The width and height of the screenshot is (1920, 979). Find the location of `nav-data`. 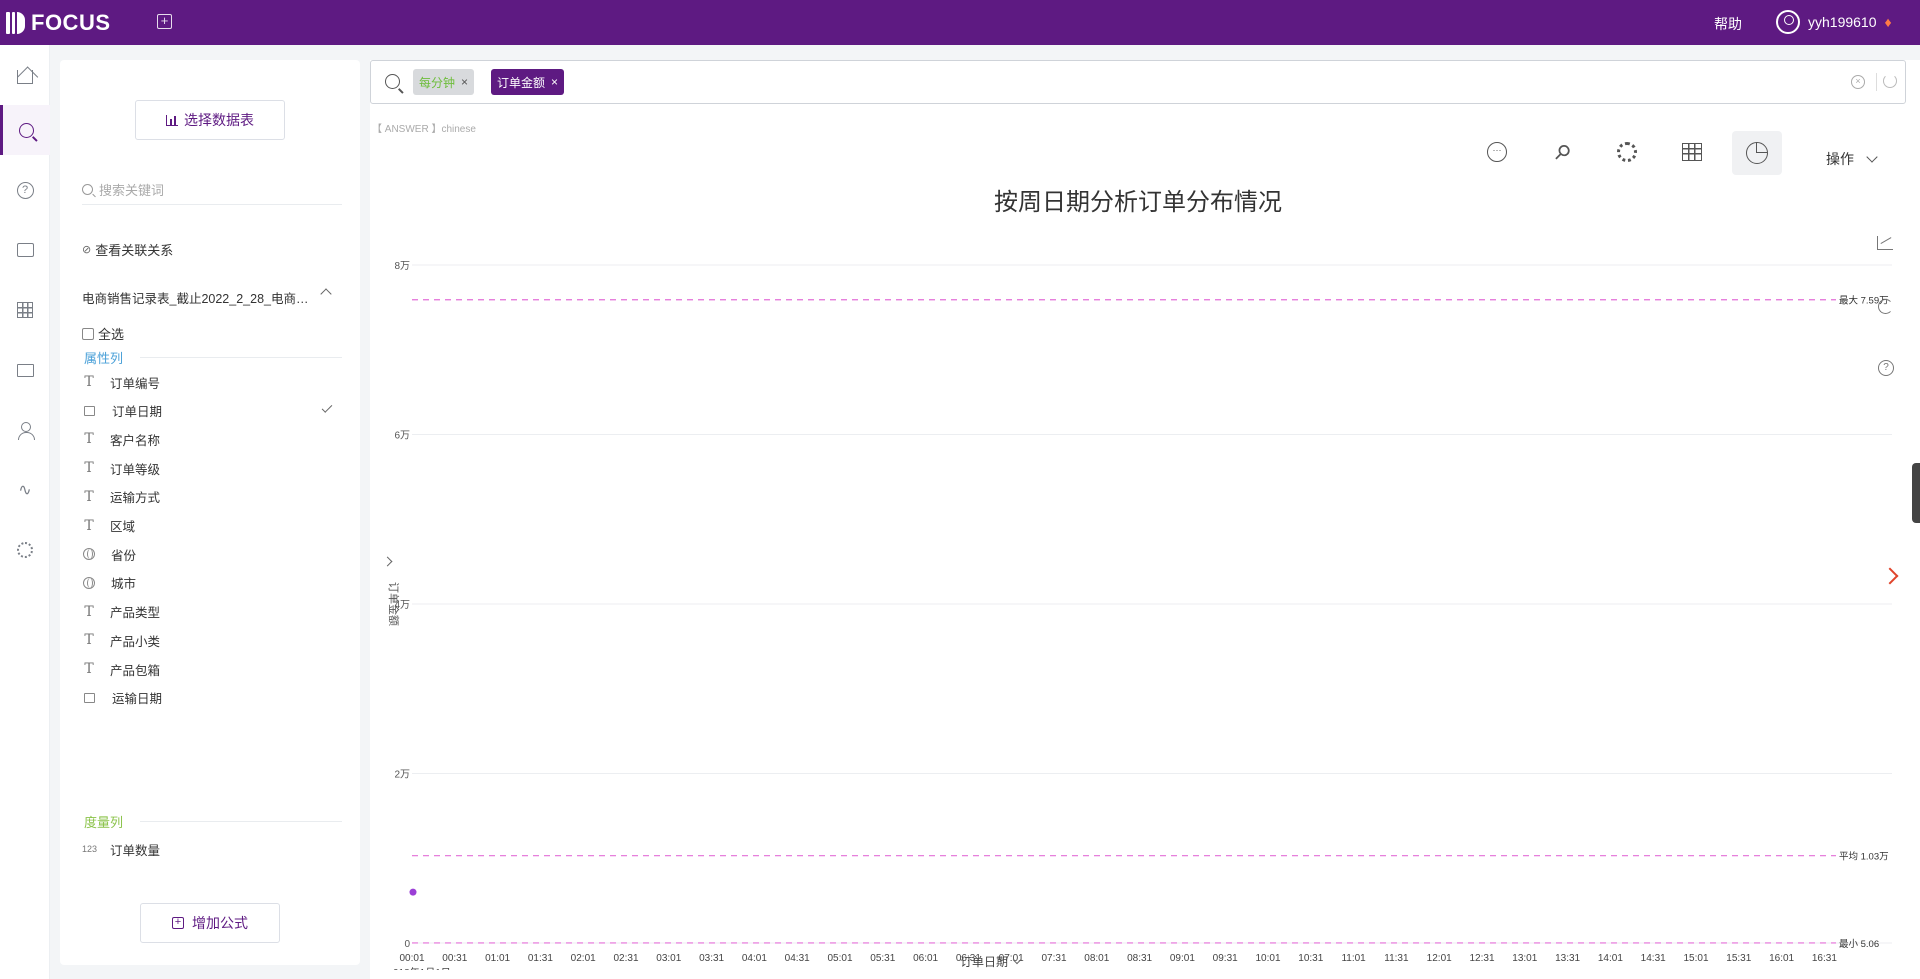

nav-data is located at coordinates (25, 310).